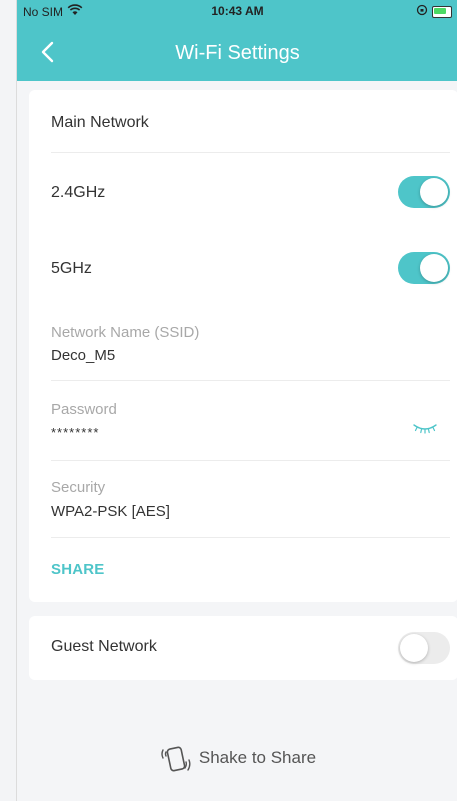  I want to click on shake-phone-icon, so click(176, 759).